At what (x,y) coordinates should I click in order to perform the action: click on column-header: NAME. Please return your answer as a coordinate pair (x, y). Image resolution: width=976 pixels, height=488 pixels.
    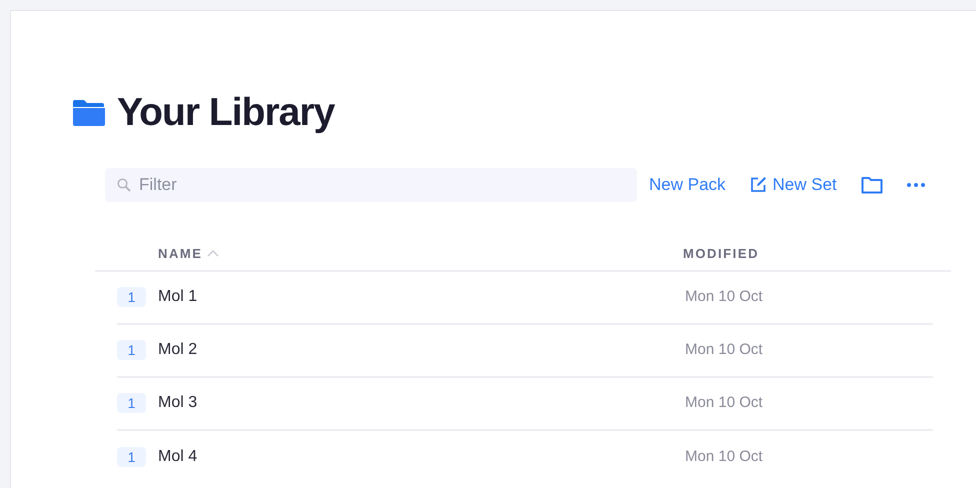
    Looking at the image, I should click on (188, 254).